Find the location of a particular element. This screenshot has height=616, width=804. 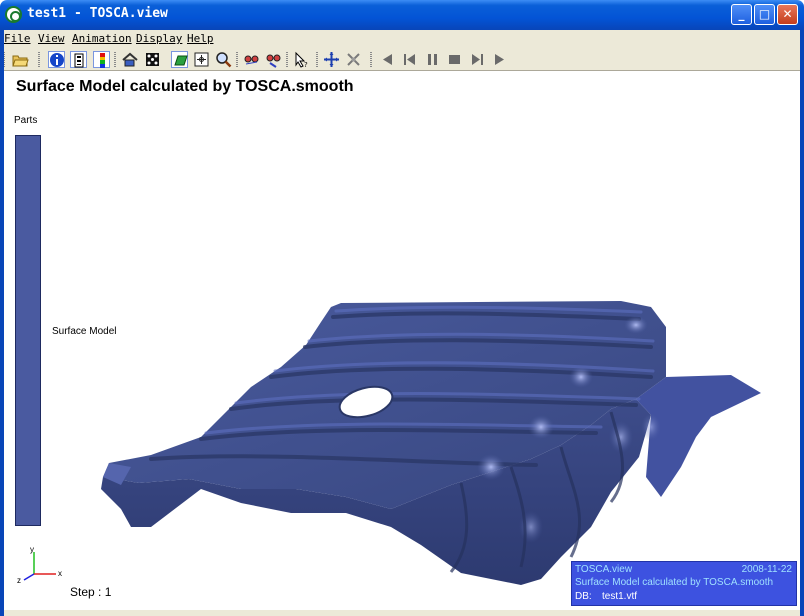

pick-pointer-icon: ? is located at coordinates (301, 59).